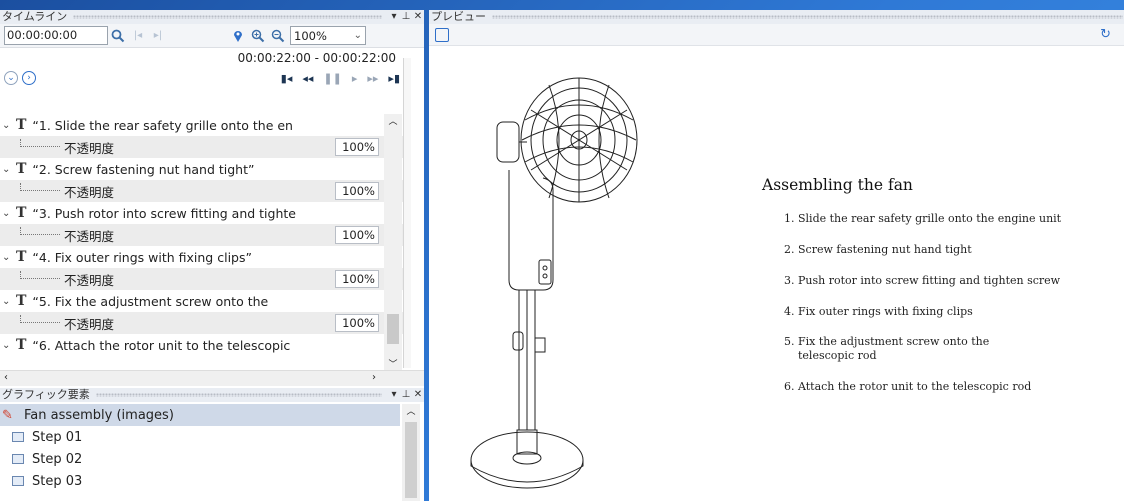 The width and height of the screenshot is (1124, 501). I want to click on track-row: ⌄ T “5. Fix the adjustment screw onto the, so click(201, 301).